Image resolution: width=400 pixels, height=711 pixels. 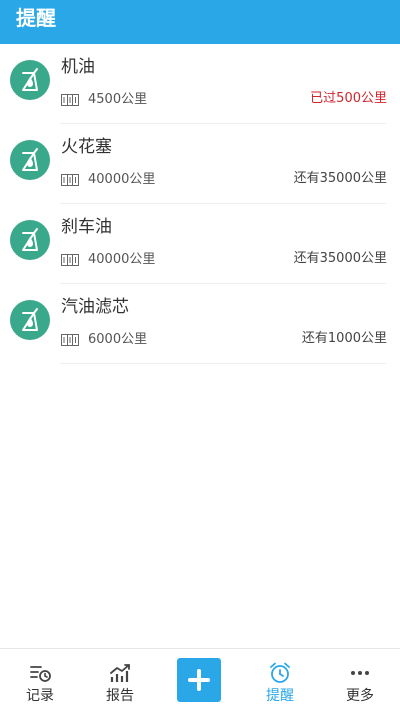 What do you see at coordinates (360, 680) in the screenshot?
I see `tab-more: 更多` at bounding box center [360, 680].